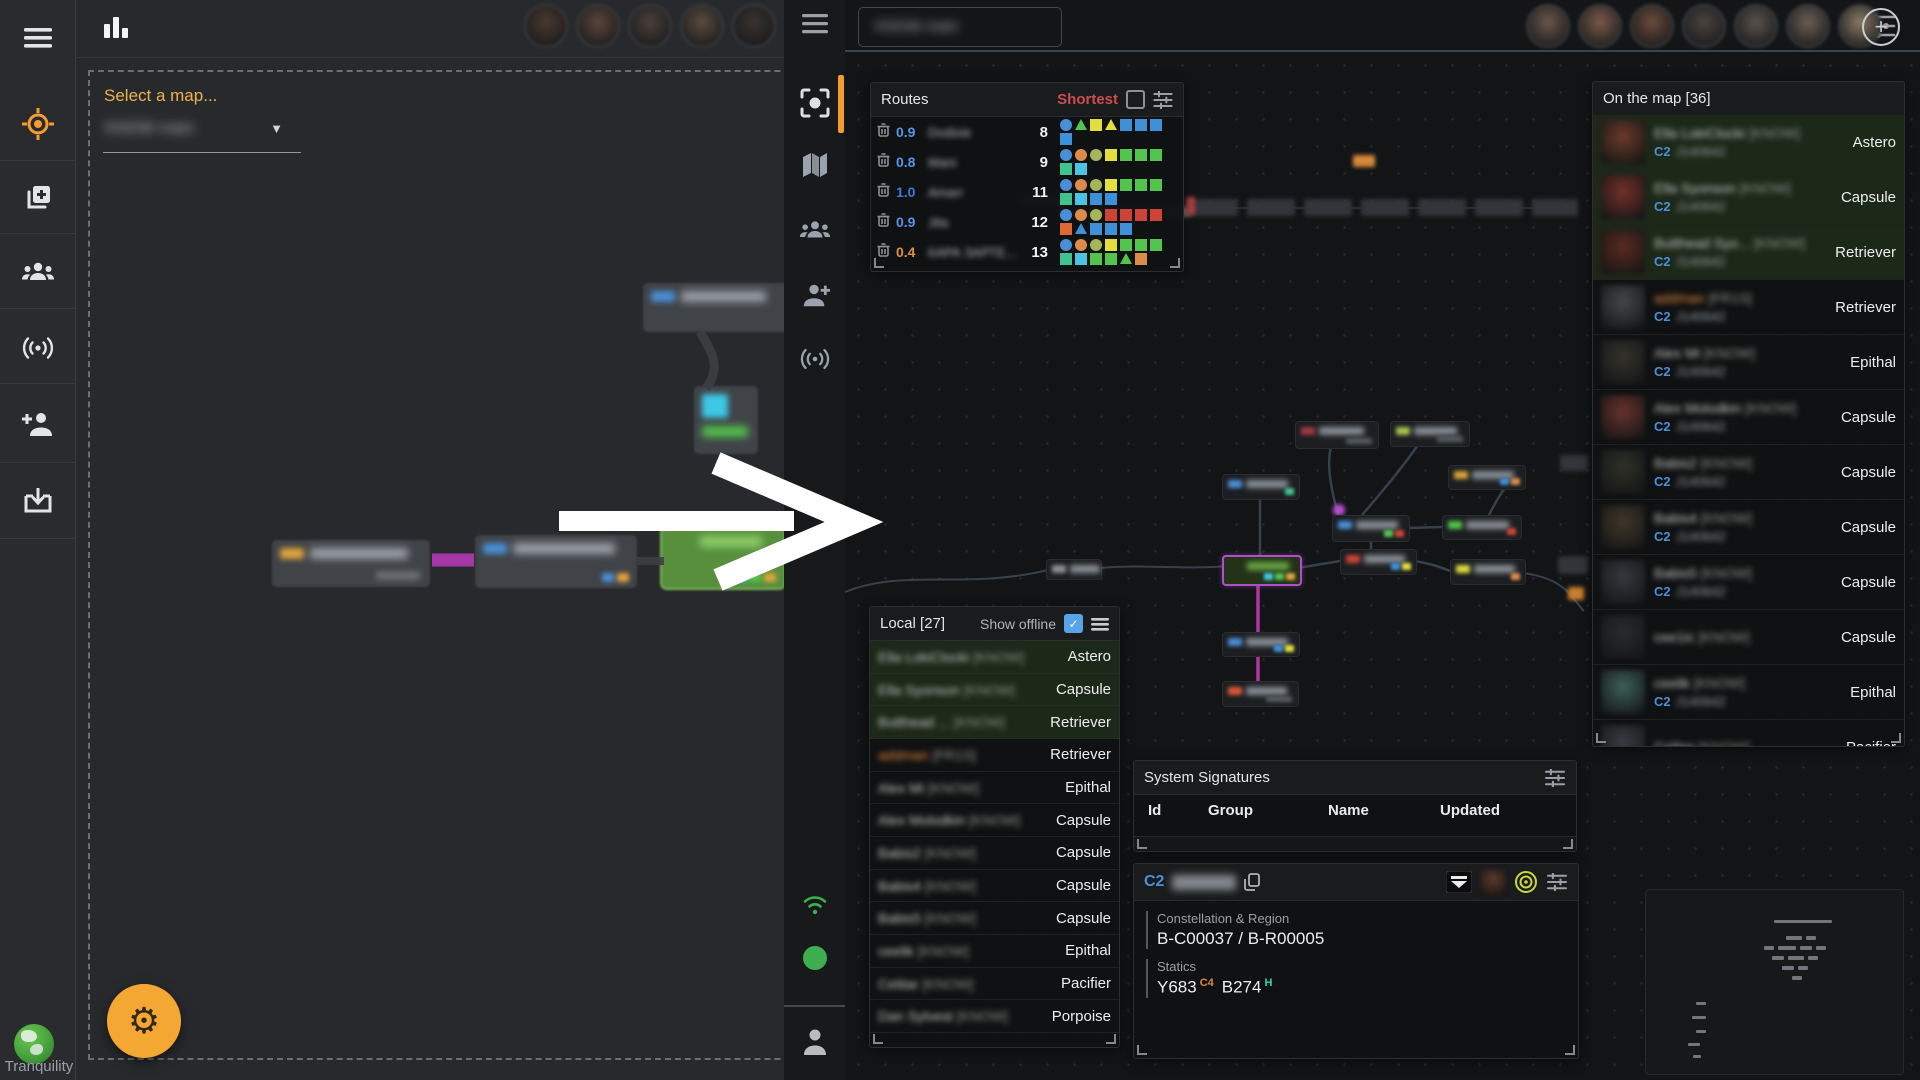 This screenshot has width=1920, height=1080. I want to click on local-pilot-row: addman [FR1S] Retriever, so click(994, 755).